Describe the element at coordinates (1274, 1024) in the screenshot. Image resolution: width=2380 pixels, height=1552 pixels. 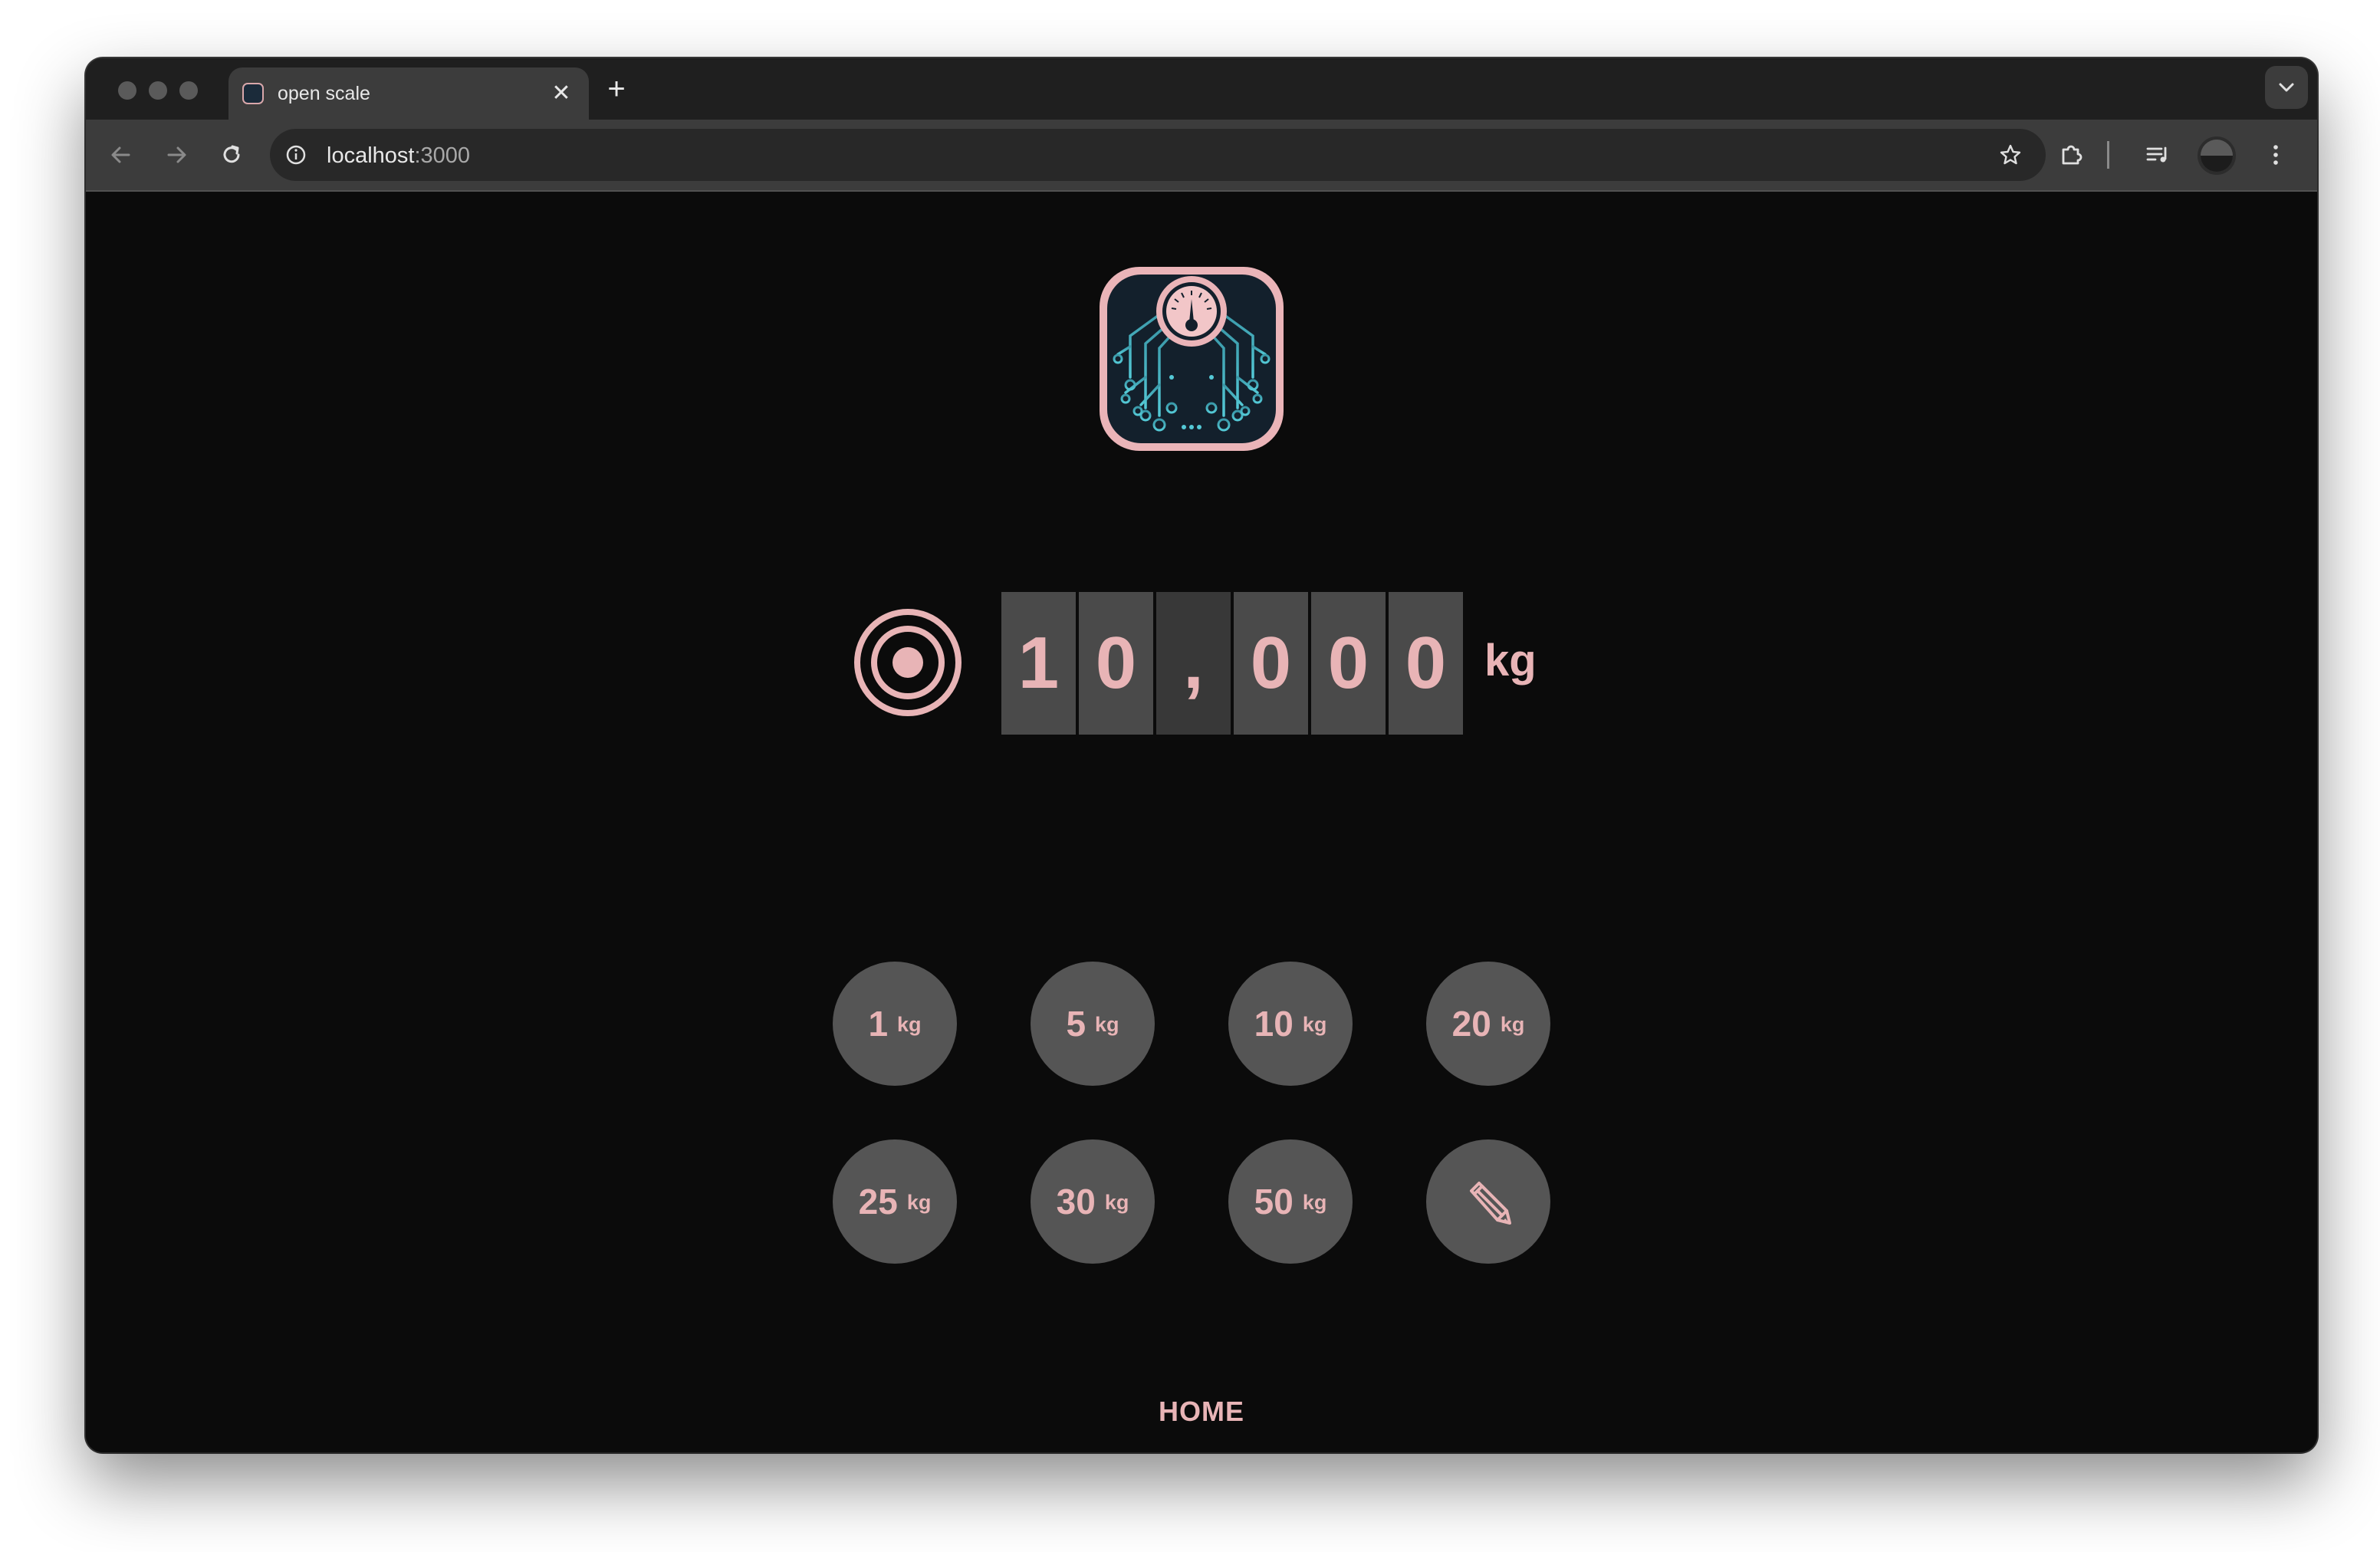
I see `preset-value: 10` at that location.